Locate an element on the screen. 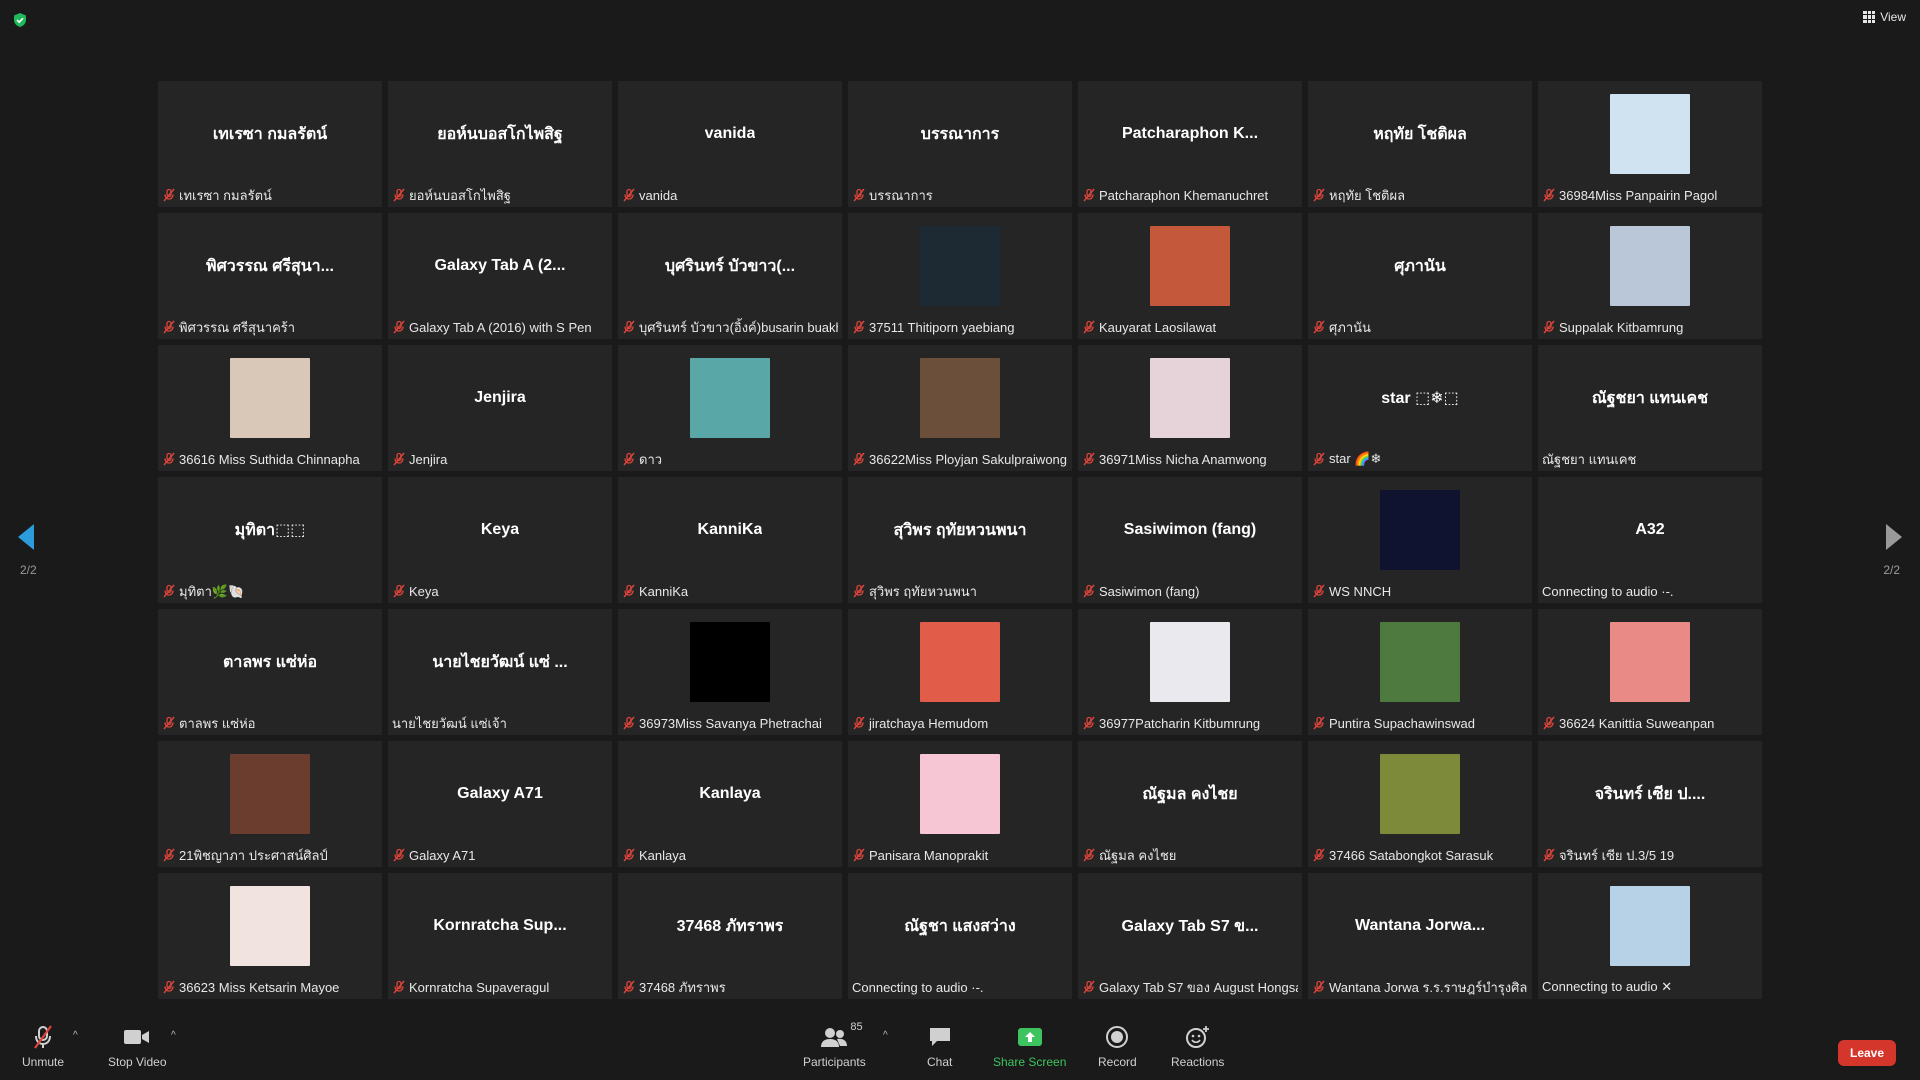 The width and height of the screenshot is (1920, 1080). participant-tile: พิศวรรณ ศรีสุนา... พิศวรรณ ศรีสุนาคร้า is located at coordinates (270, 276).